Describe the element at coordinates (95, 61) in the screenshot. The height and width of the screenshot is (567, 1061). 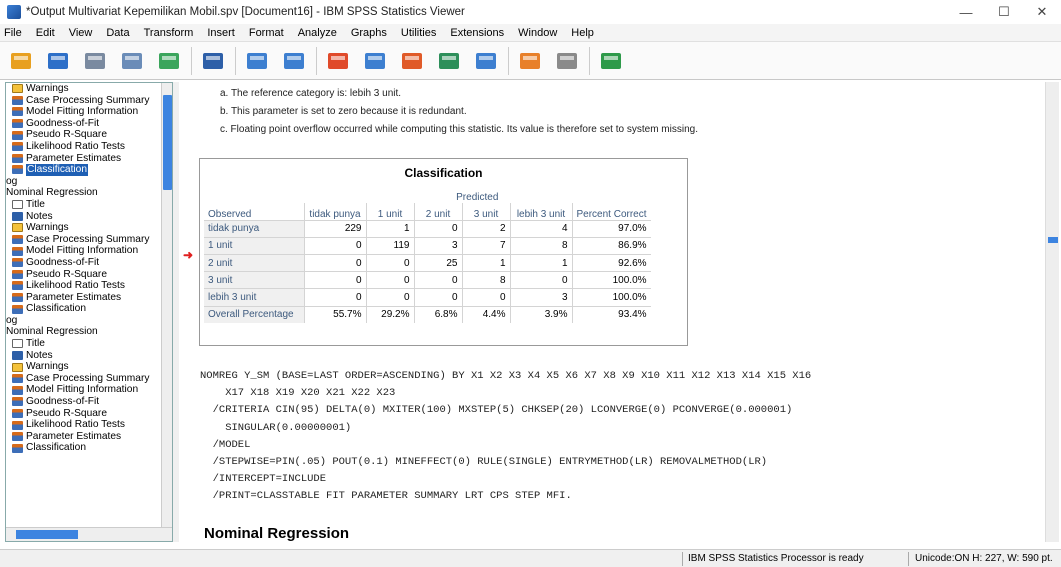
I see `print-icon` at that location.